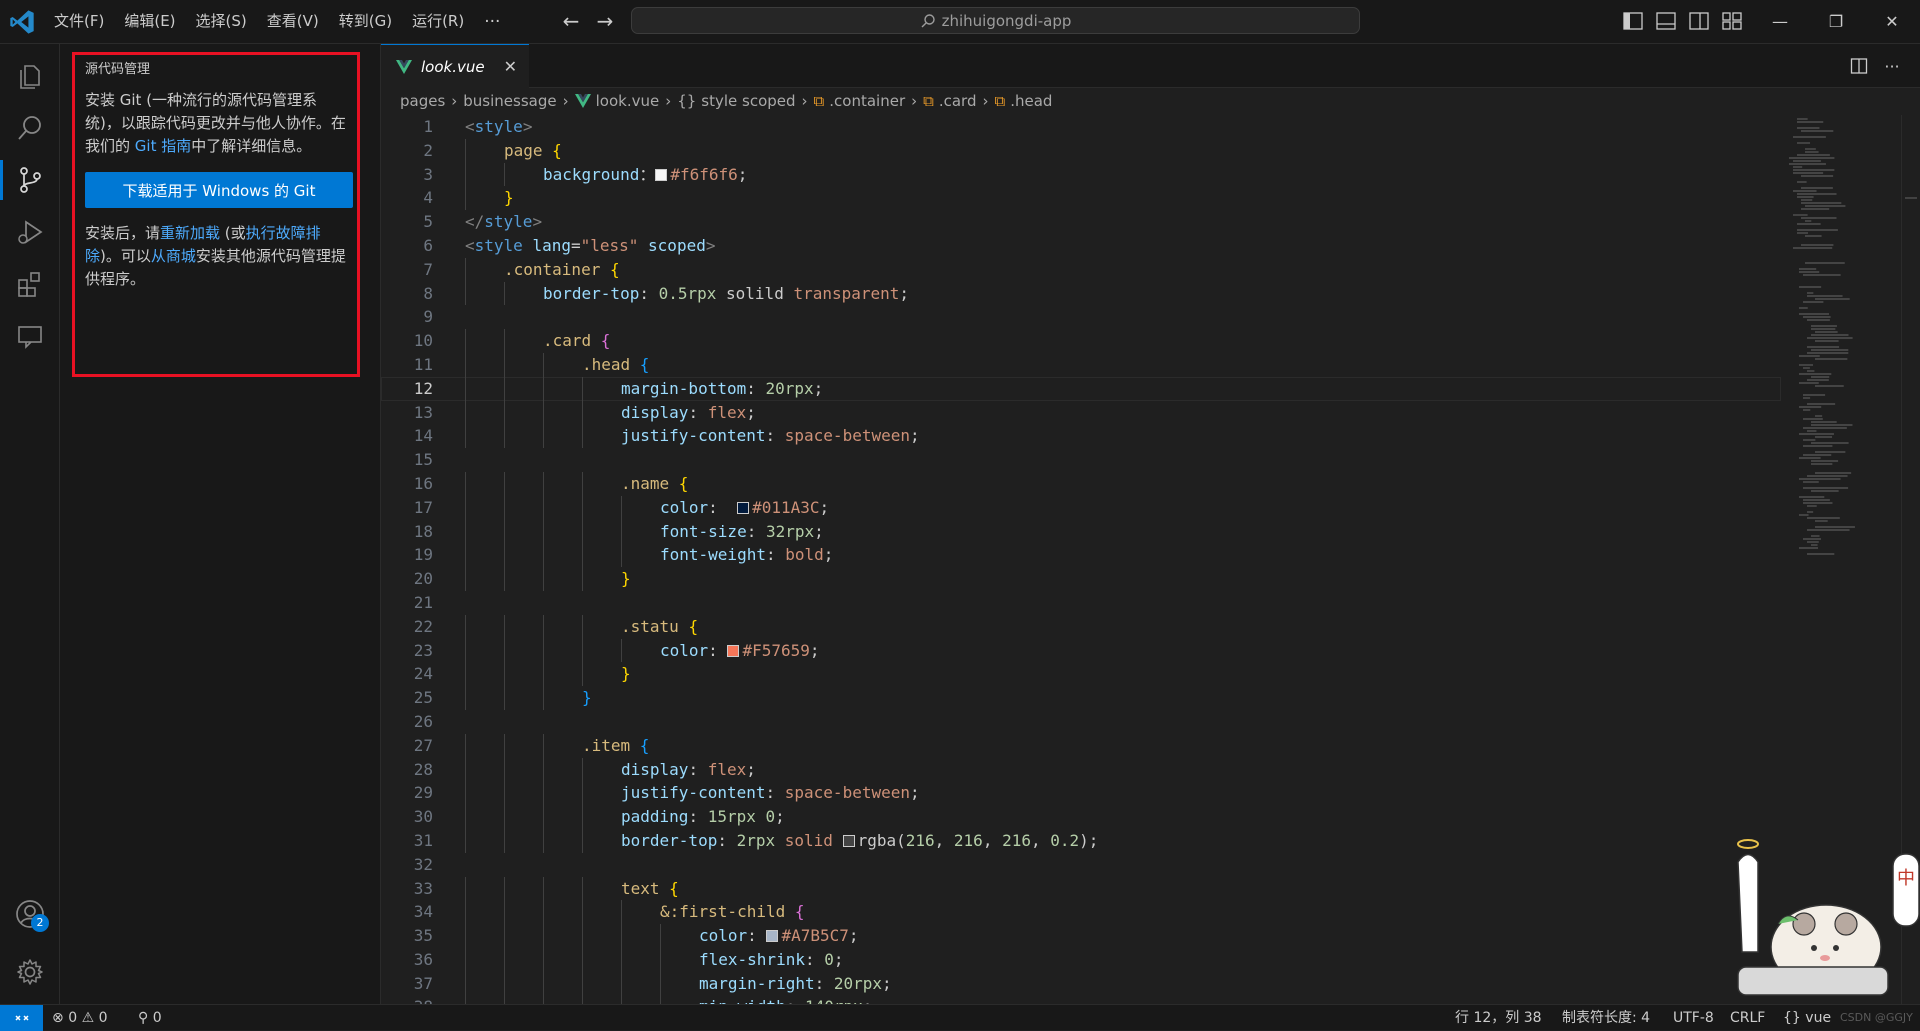 The width and height of the screenshot is (1920, 1031). Describe the element at coordinates (1666, 21) in the screenshot. I see `toggle-panel-icon` at that location.